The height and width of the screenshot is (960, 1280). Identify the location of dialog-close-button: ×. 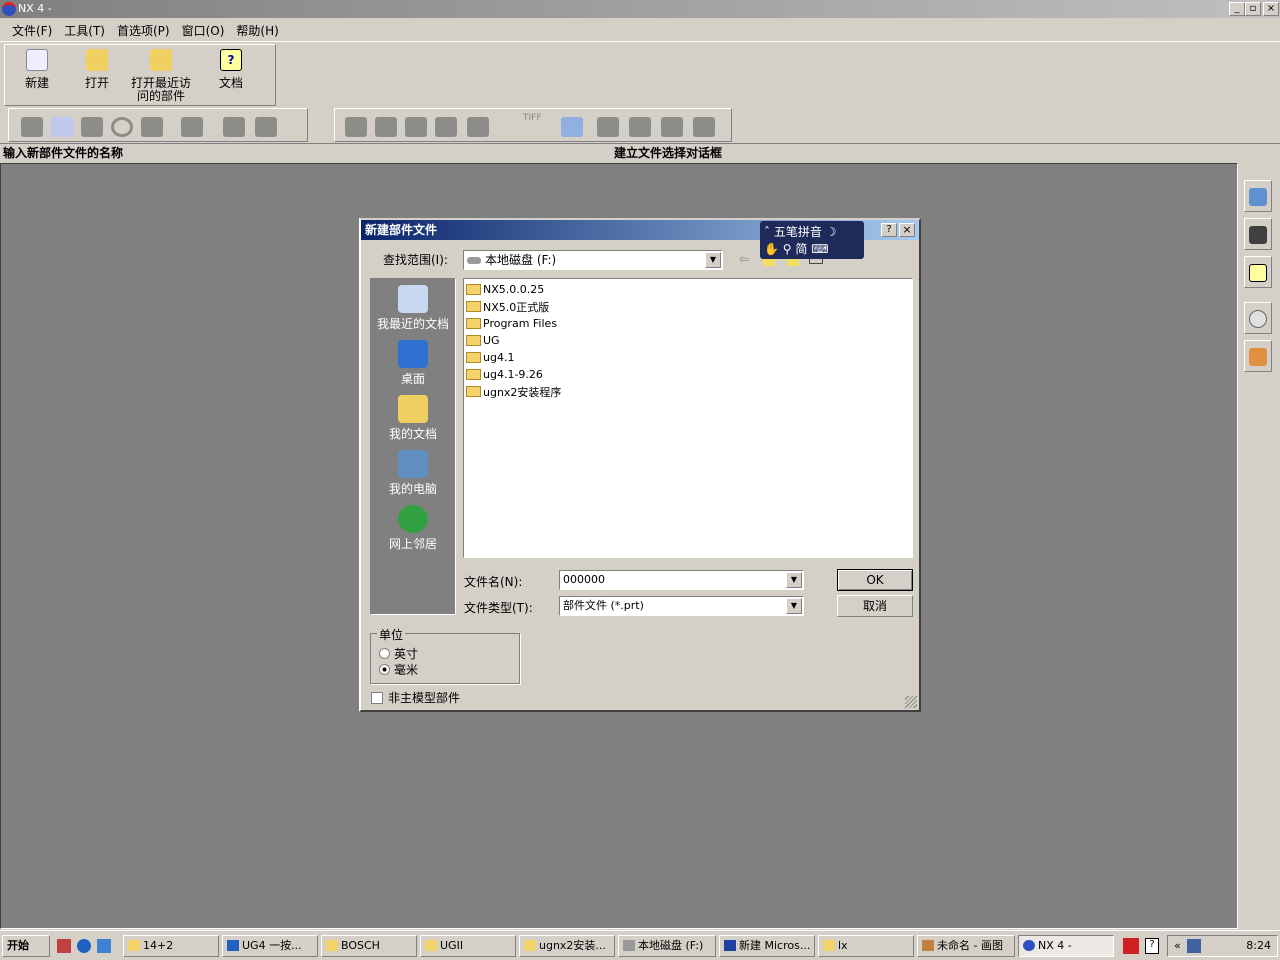
(907, 230).